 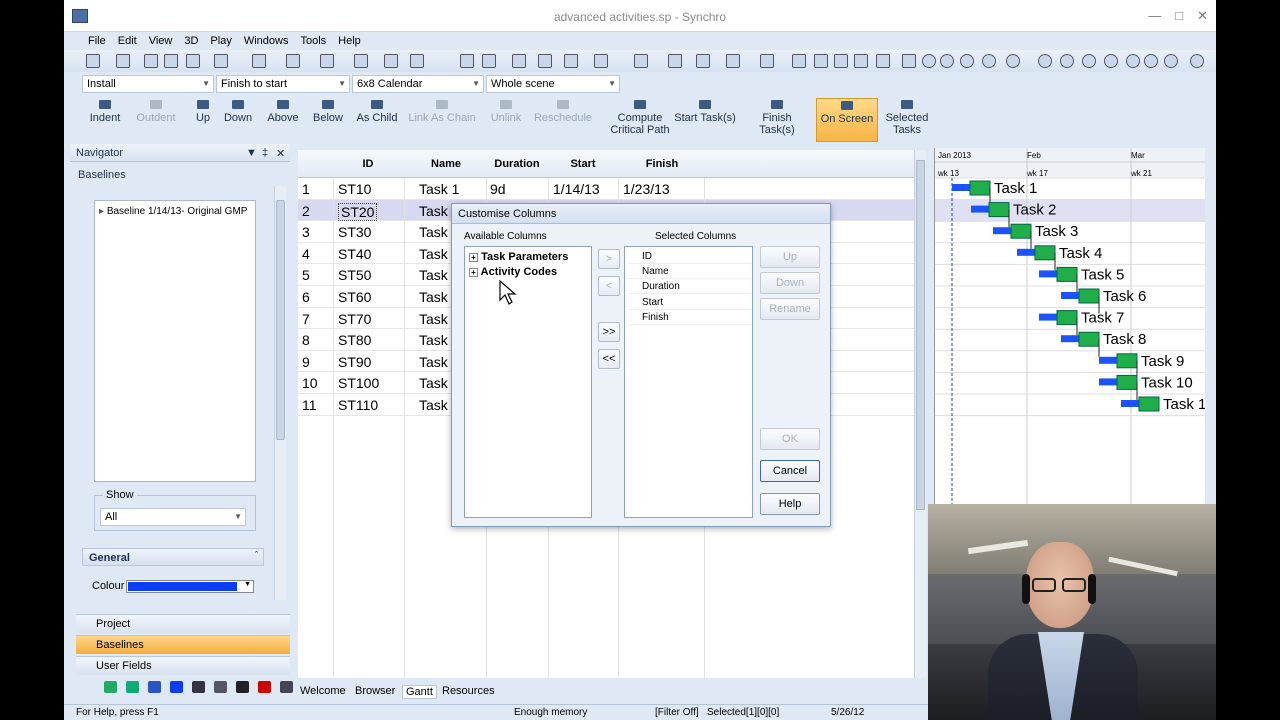 I want to click on col-id: ID, so click(x=368, y=164).